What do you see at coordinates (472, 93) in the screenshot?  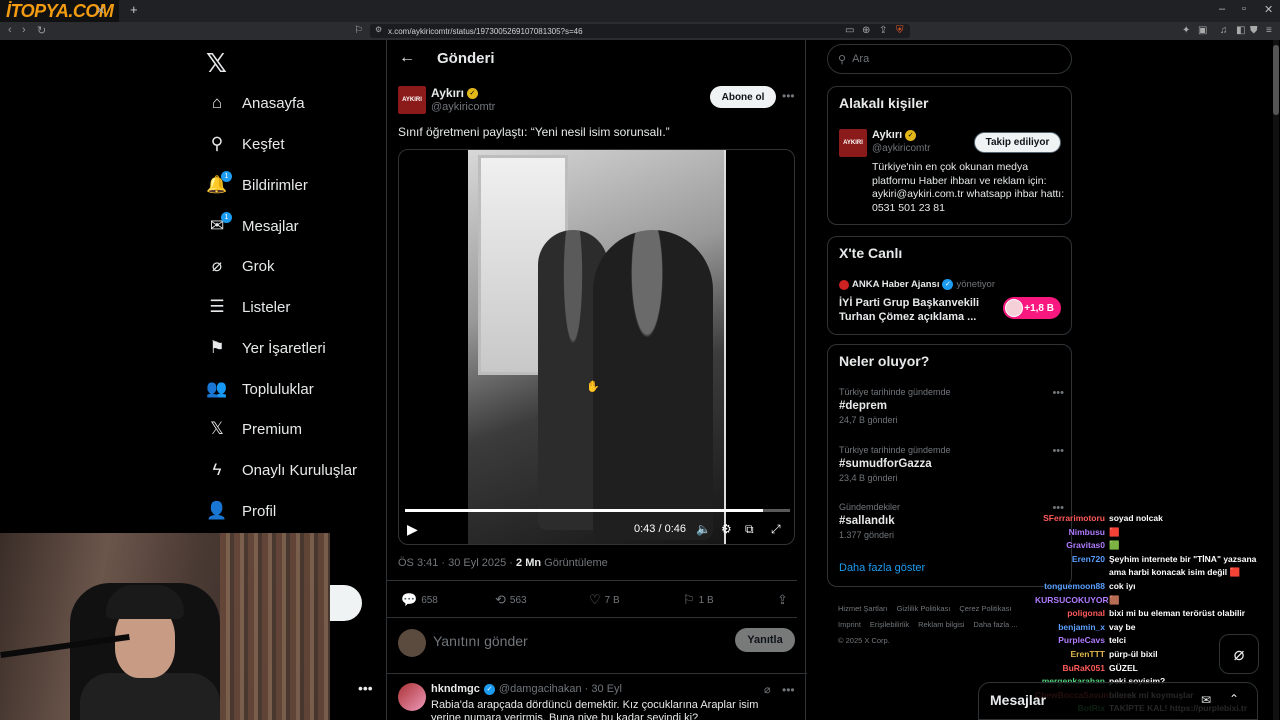 I see `verified-gold-icon: ✓` at bounding box center [472, 93].